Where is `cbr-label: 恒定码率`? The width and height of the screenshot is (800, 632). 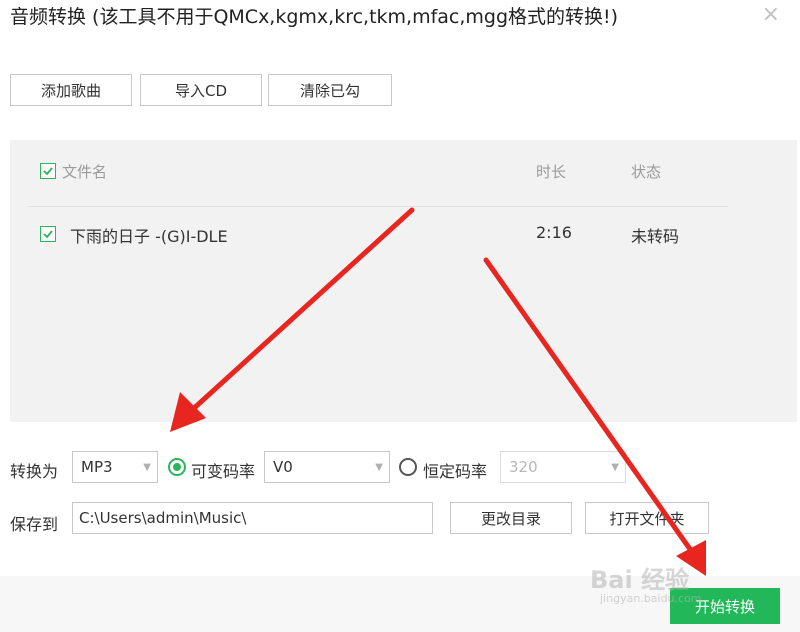 cbr-label: 恒定码率 is located at coordinates (455, 471).